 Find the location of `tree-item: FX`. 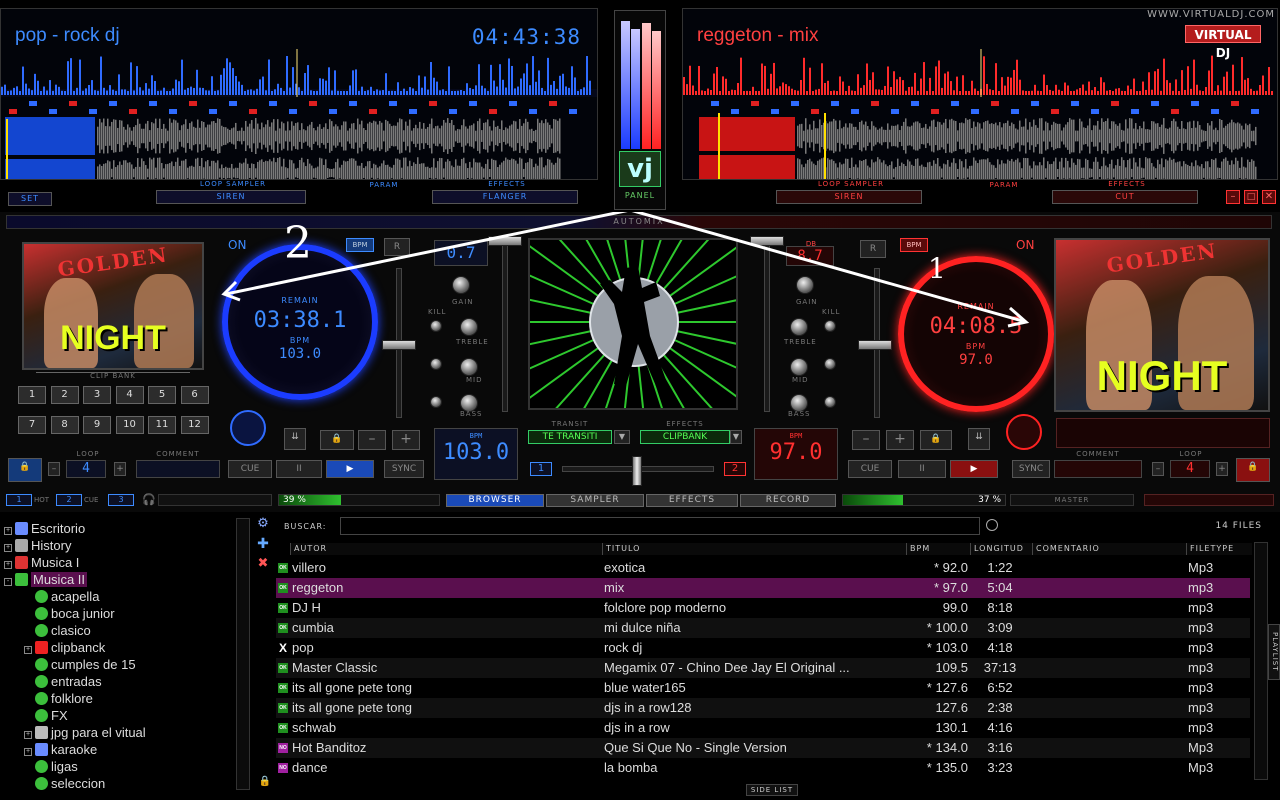

tree-item: FX is located at coordinates (46, 715).